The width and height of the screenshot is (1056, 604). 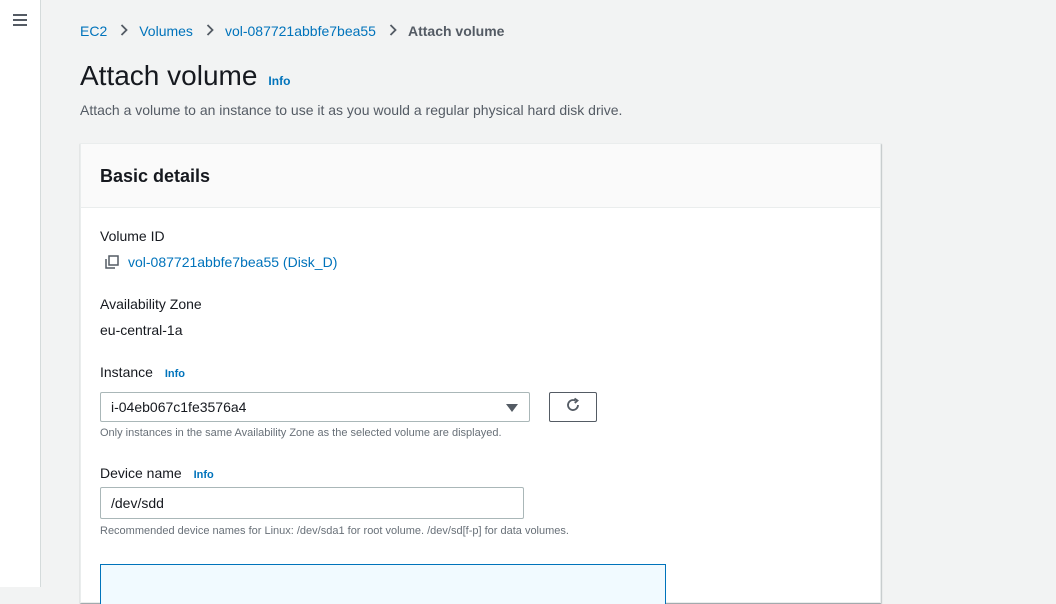 What do you see at coordinates (315, 407) in the screenshot?
I see `instance-select: i-04eb067c1fe3576a4` at bounding box center [315, 407].